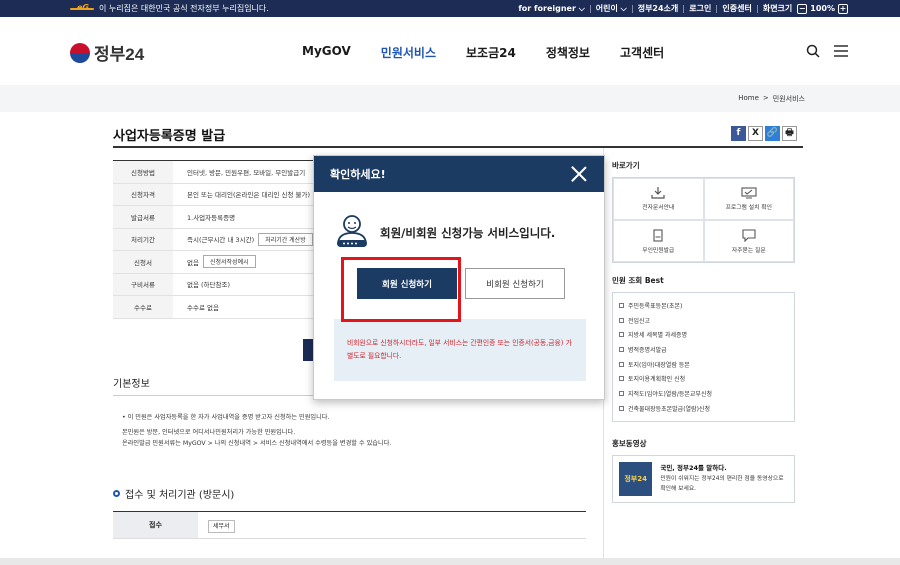 The width and height of the screenshot is (900, 565). Describe the element at coordinates (184, 8) in the screenshot. I see `official-notice-text: 이 누리집은 대한민국 공식 전자정부 누리집입니다.` at that location.